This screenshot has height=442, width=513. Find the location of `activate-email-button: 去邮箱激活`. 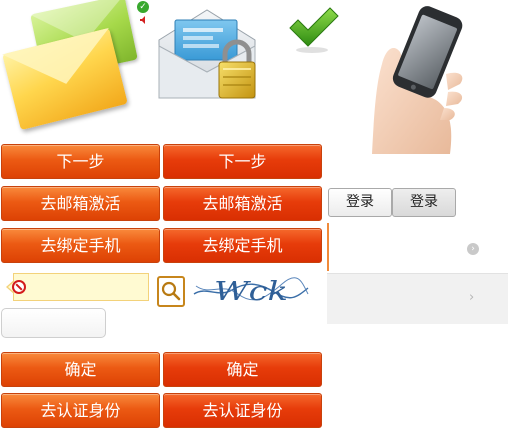

activate-email-button: 去邮箱激活 is located at coordinates (80, 203).